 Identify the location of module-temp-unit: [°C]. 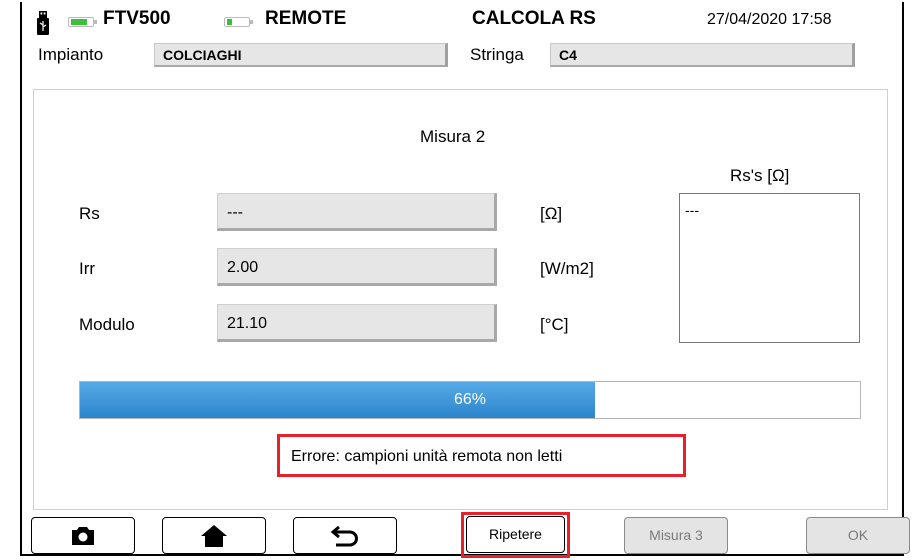
(554, 324).